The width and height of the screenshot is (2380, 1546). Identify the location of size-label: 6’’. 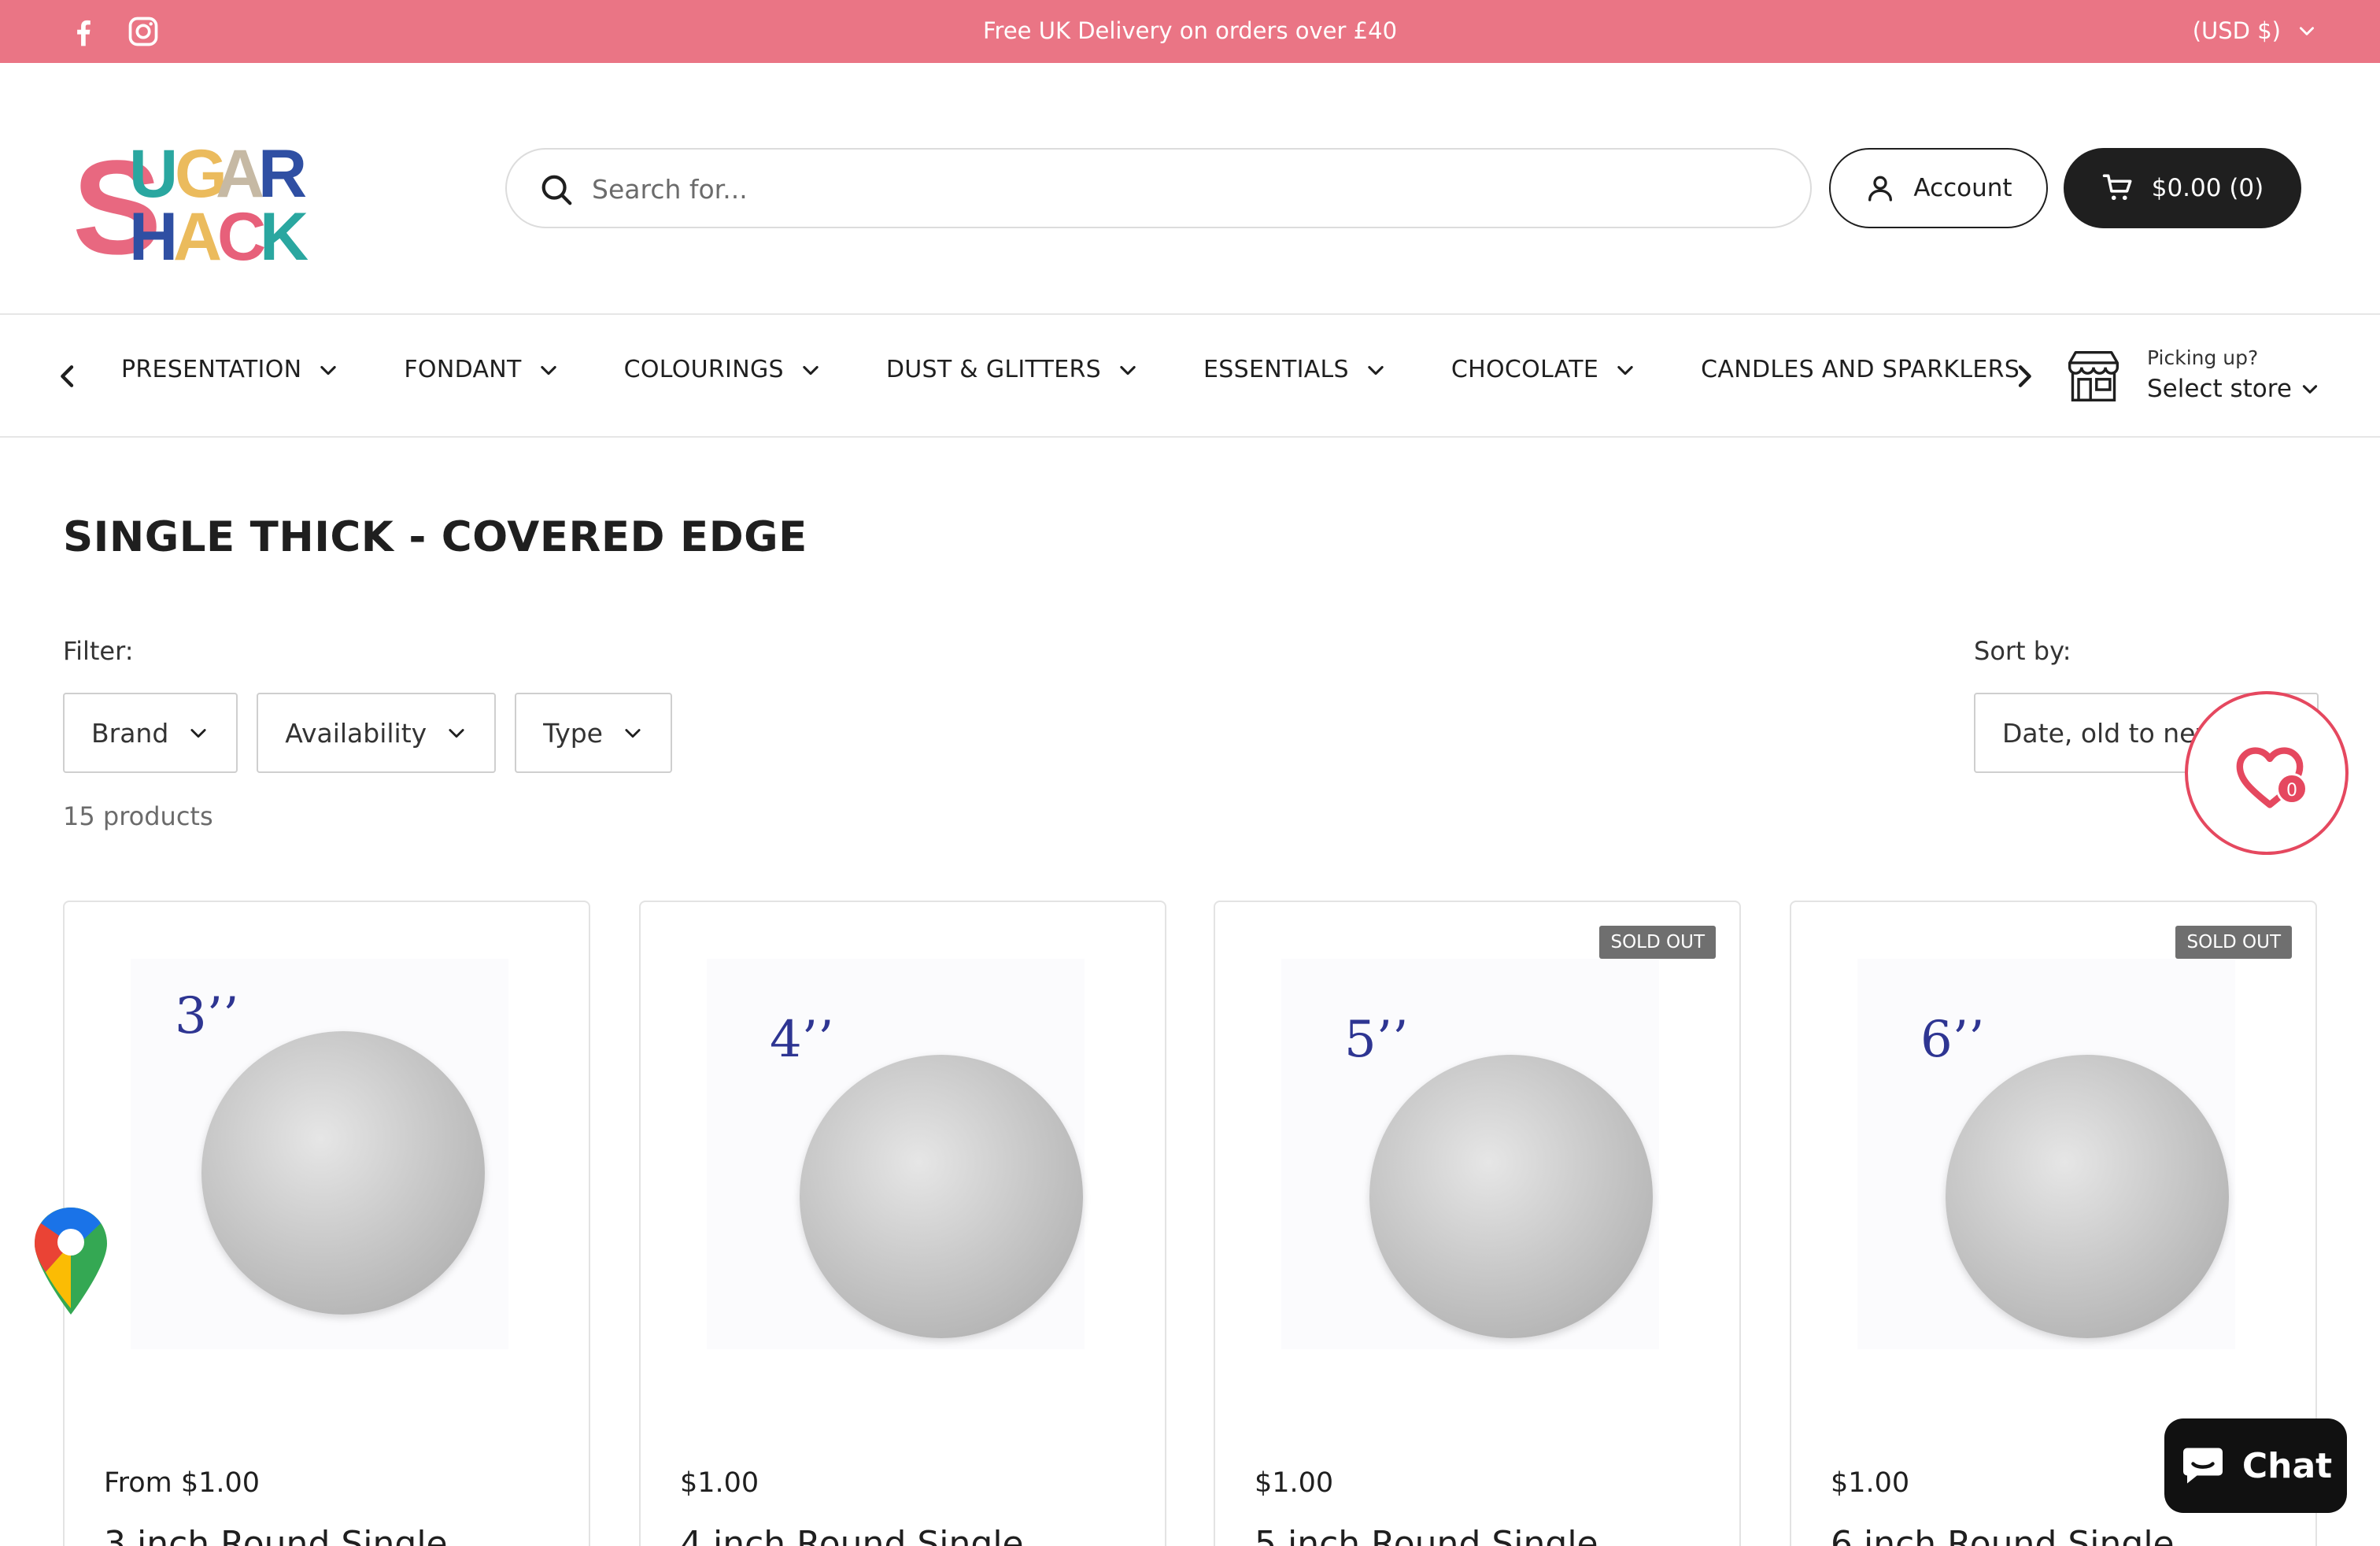
(1952, 1040).